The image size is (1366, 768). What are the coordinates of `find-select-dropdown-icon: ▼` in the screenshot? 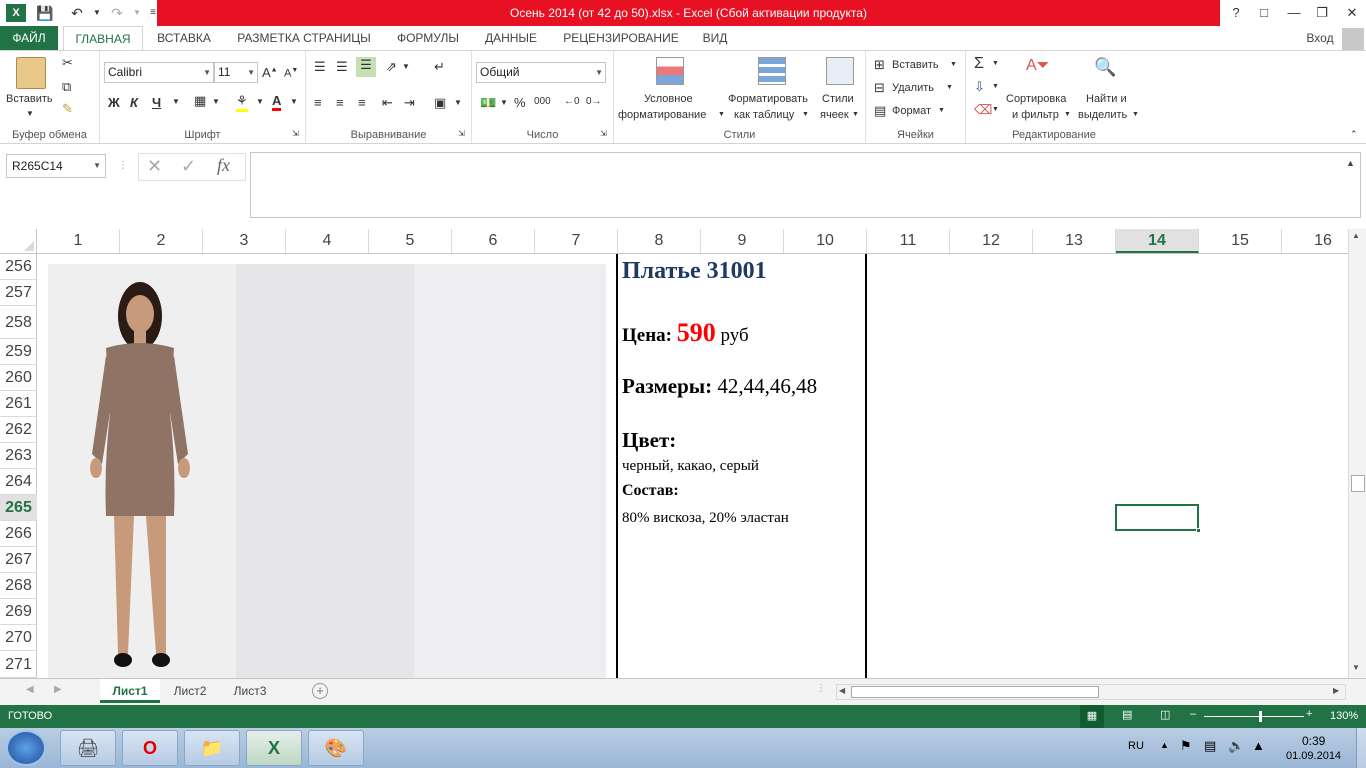 It's located at (1135, 114).